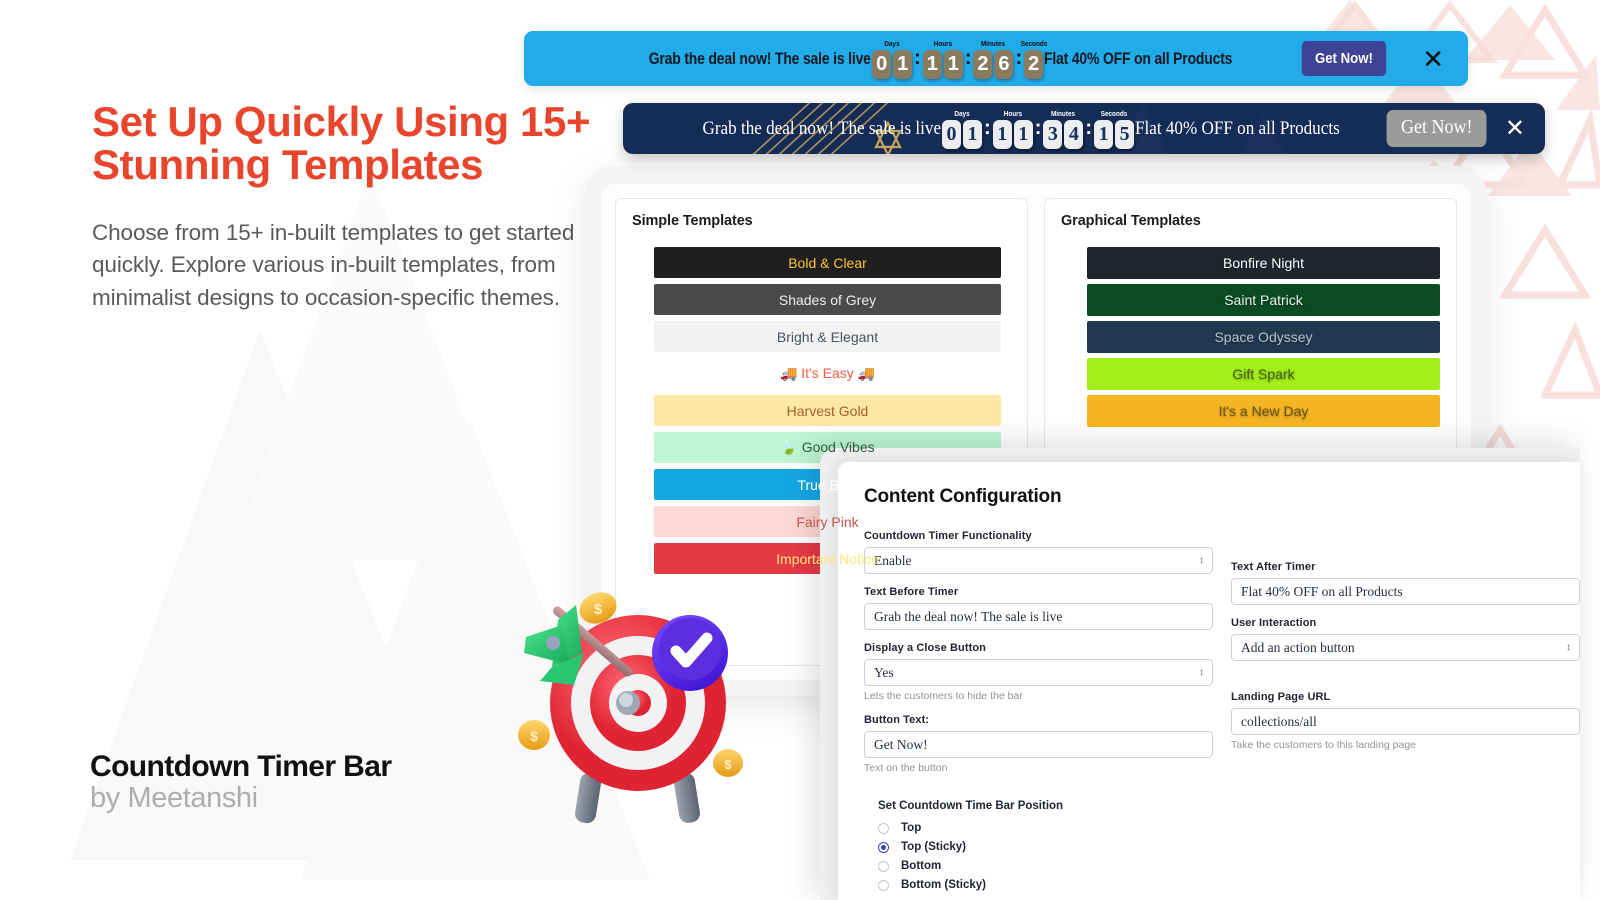 The height and width of the screenshot is (900, 1600). Describe the element at coordinates (174, 798) in the screenshot. I see `brand-subtitle: by Meetanshi` at that location.